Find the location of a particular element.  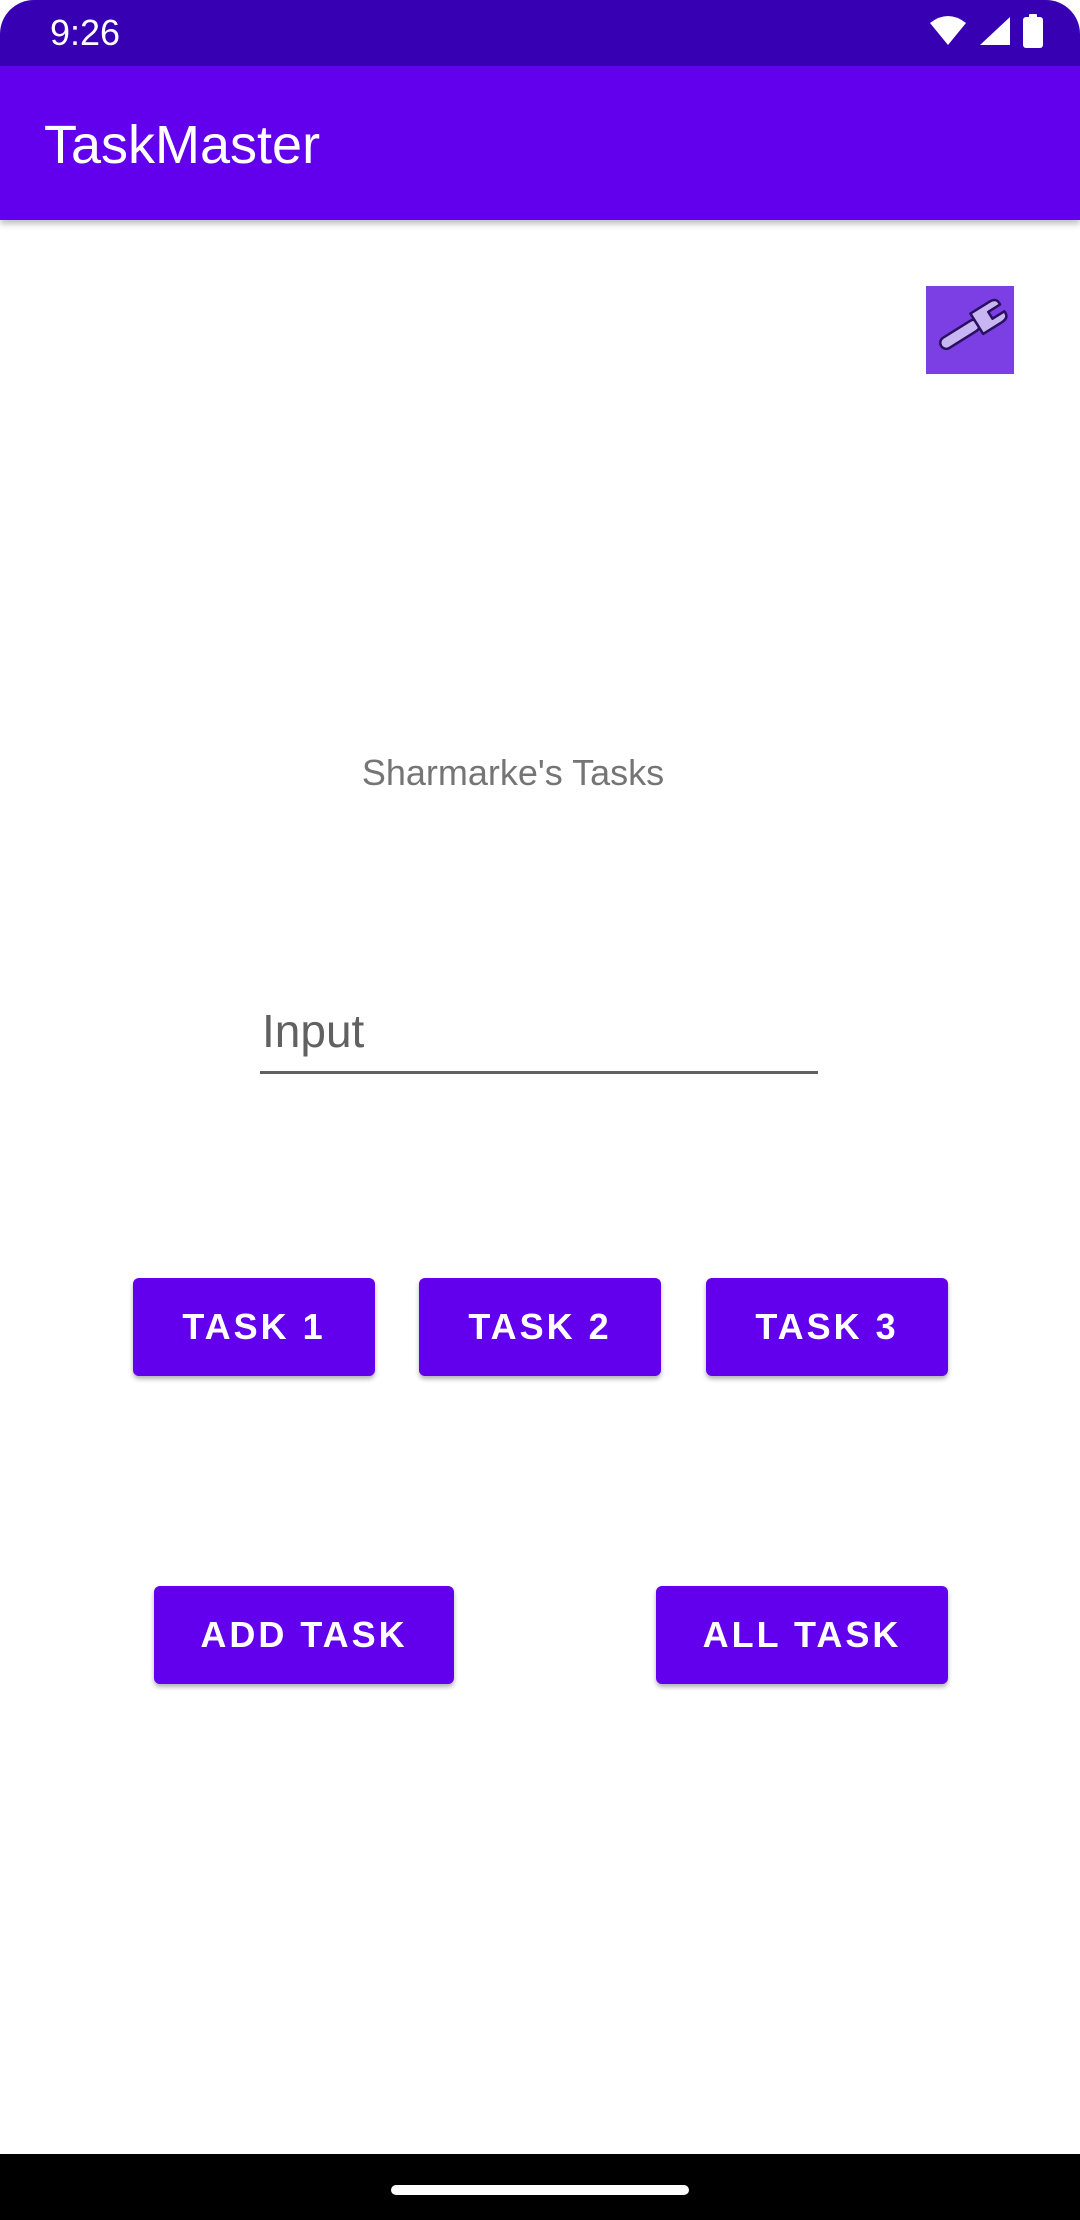

signal-icon is located at coordinates (995, 33).